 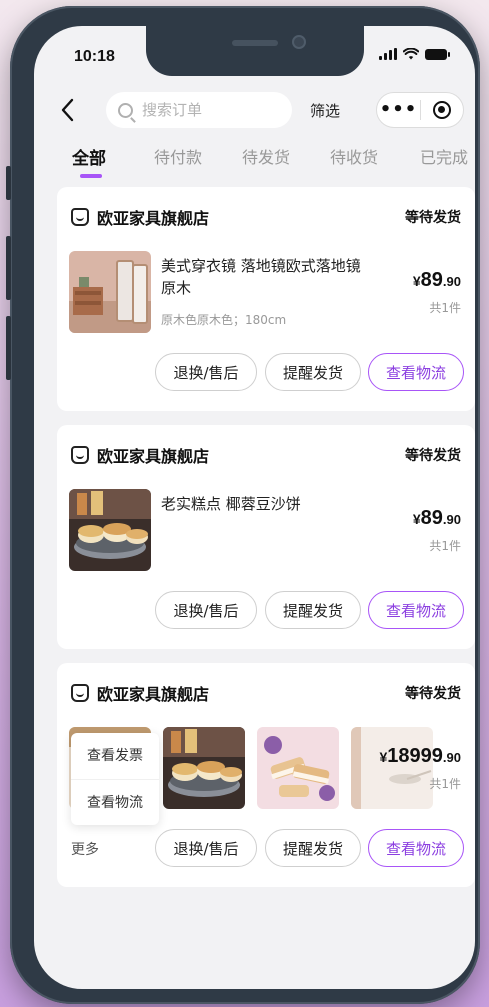 I want to click on more-options-button: •••, so click(x=398, y=110).